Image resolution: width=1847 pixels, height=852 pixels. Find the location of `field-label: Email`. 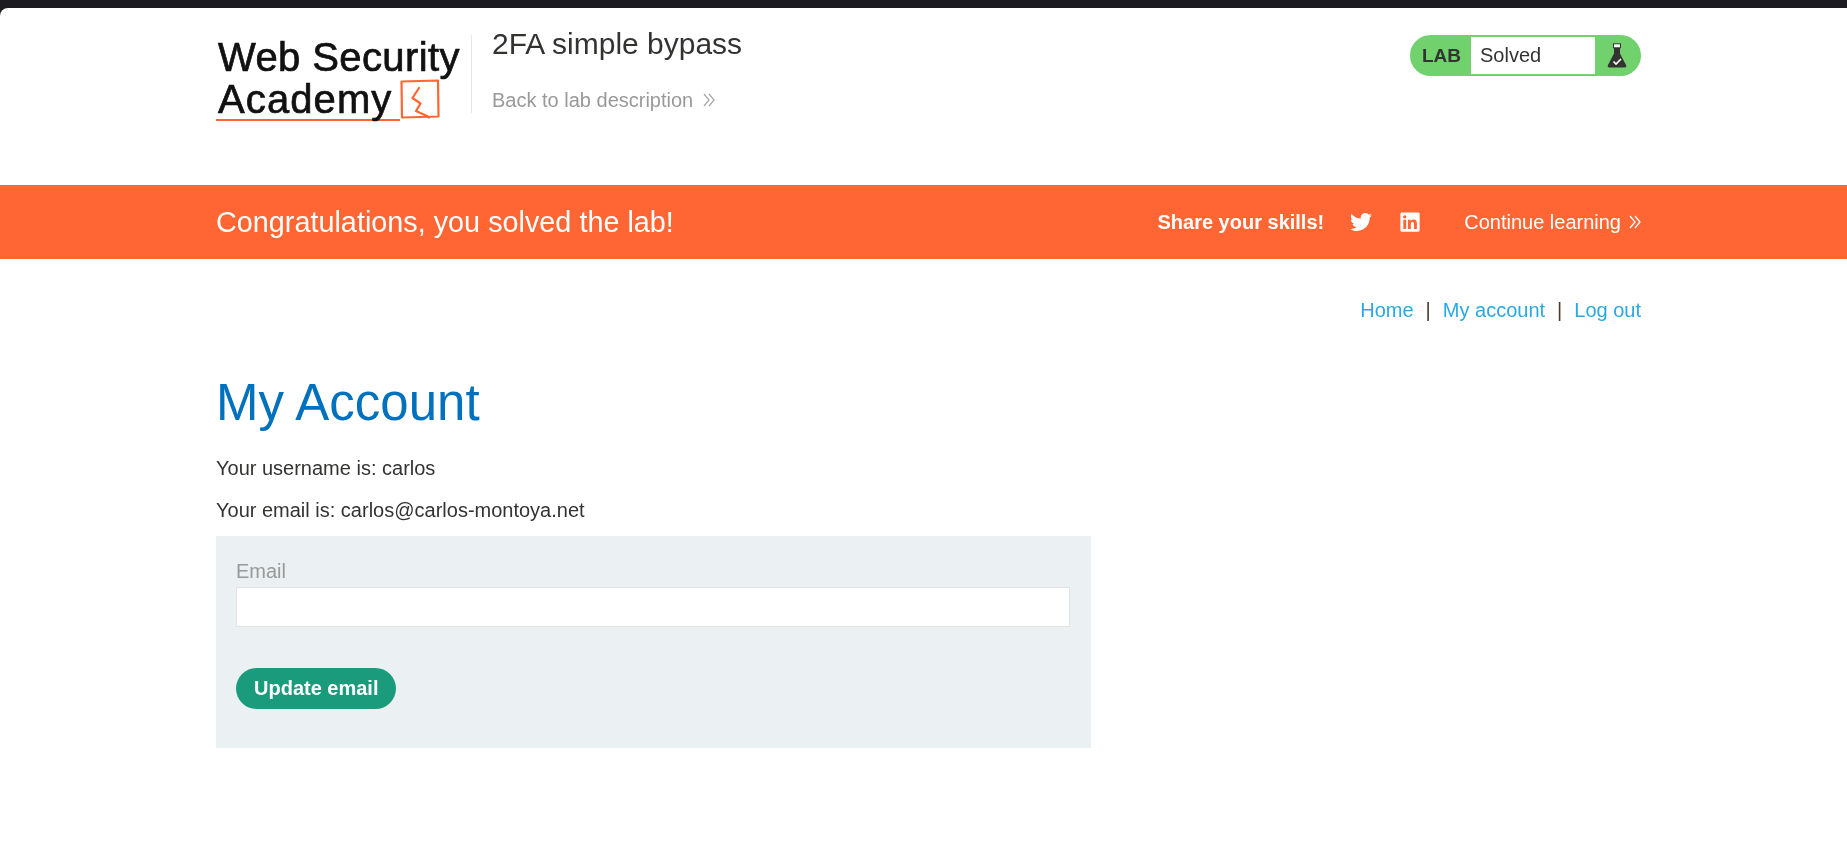

field-label: Email is located at coordinates (261, 571).